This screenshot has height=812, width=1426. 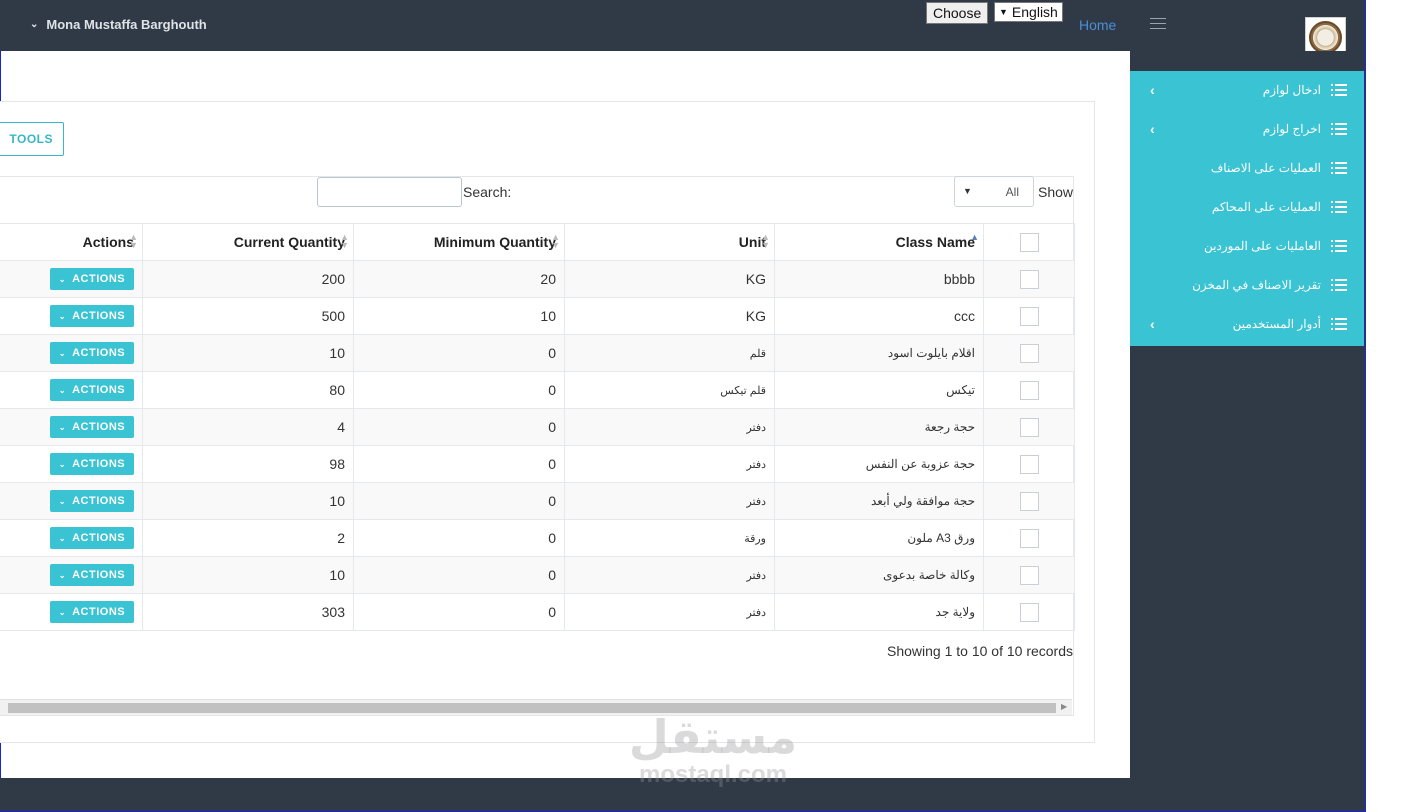 I want to click on class-name-cell: ولاية جد, so click(x=879, y=612).